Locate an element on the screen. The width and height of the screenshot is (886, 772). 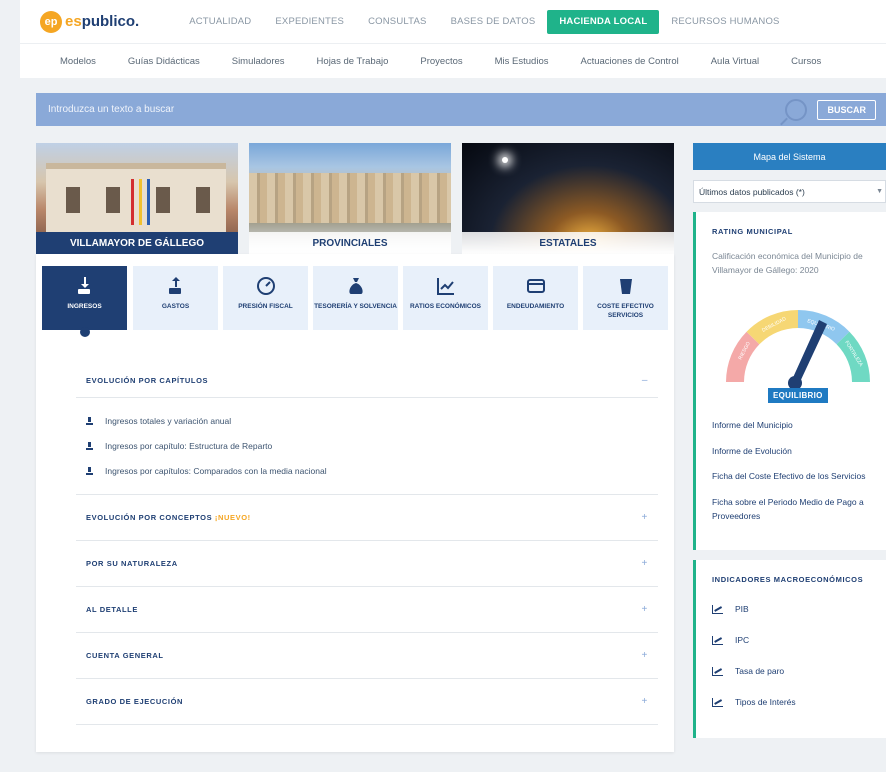
macro-pib: PIB is located at coordinates (730, 609).